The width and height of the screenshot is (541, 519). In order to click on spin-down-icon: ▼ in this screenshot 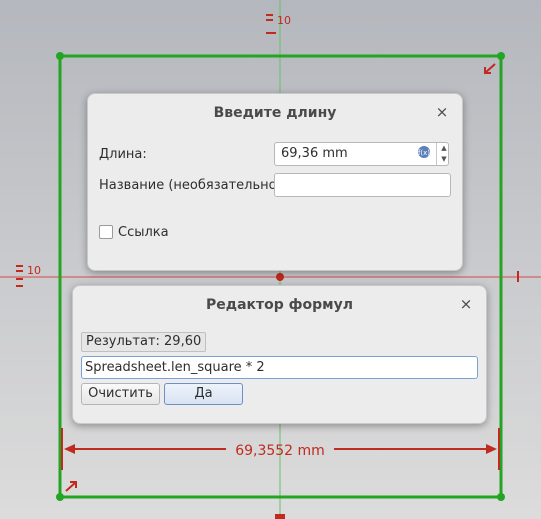, I will do `click(444, 159)`.